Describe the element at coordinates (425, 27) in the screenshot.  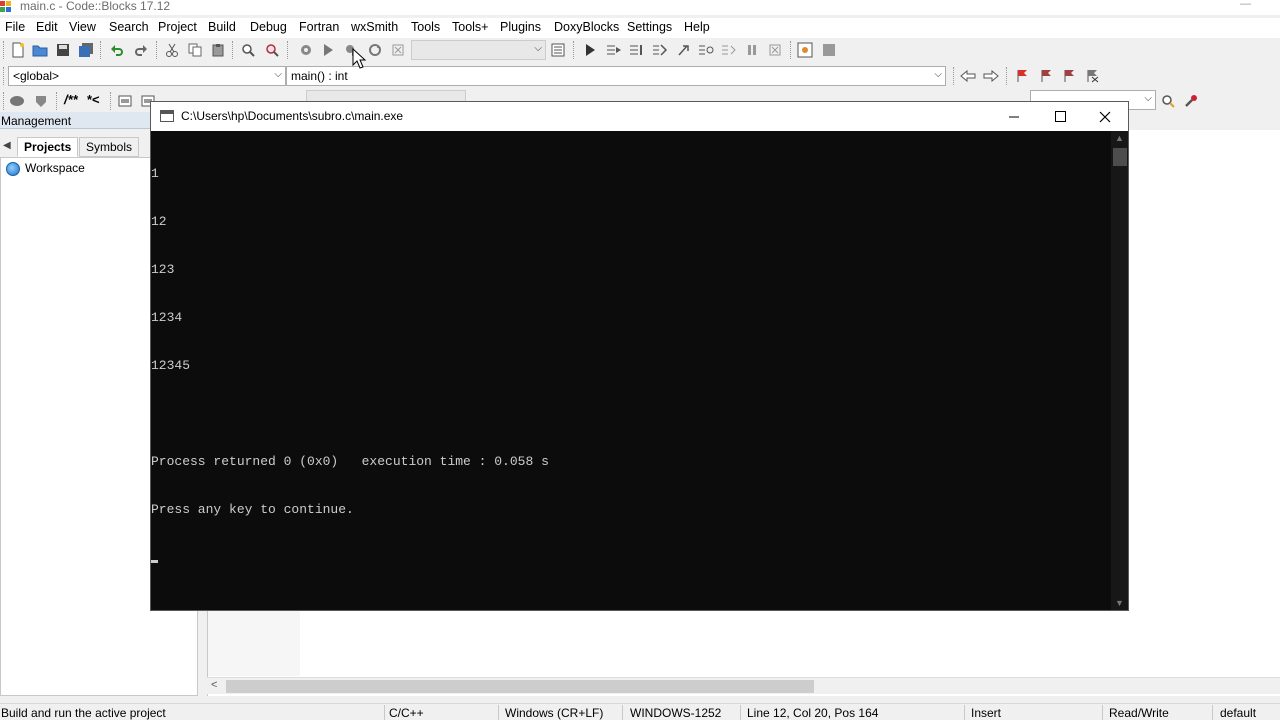
I see `menu-tools: Tools` at that location.